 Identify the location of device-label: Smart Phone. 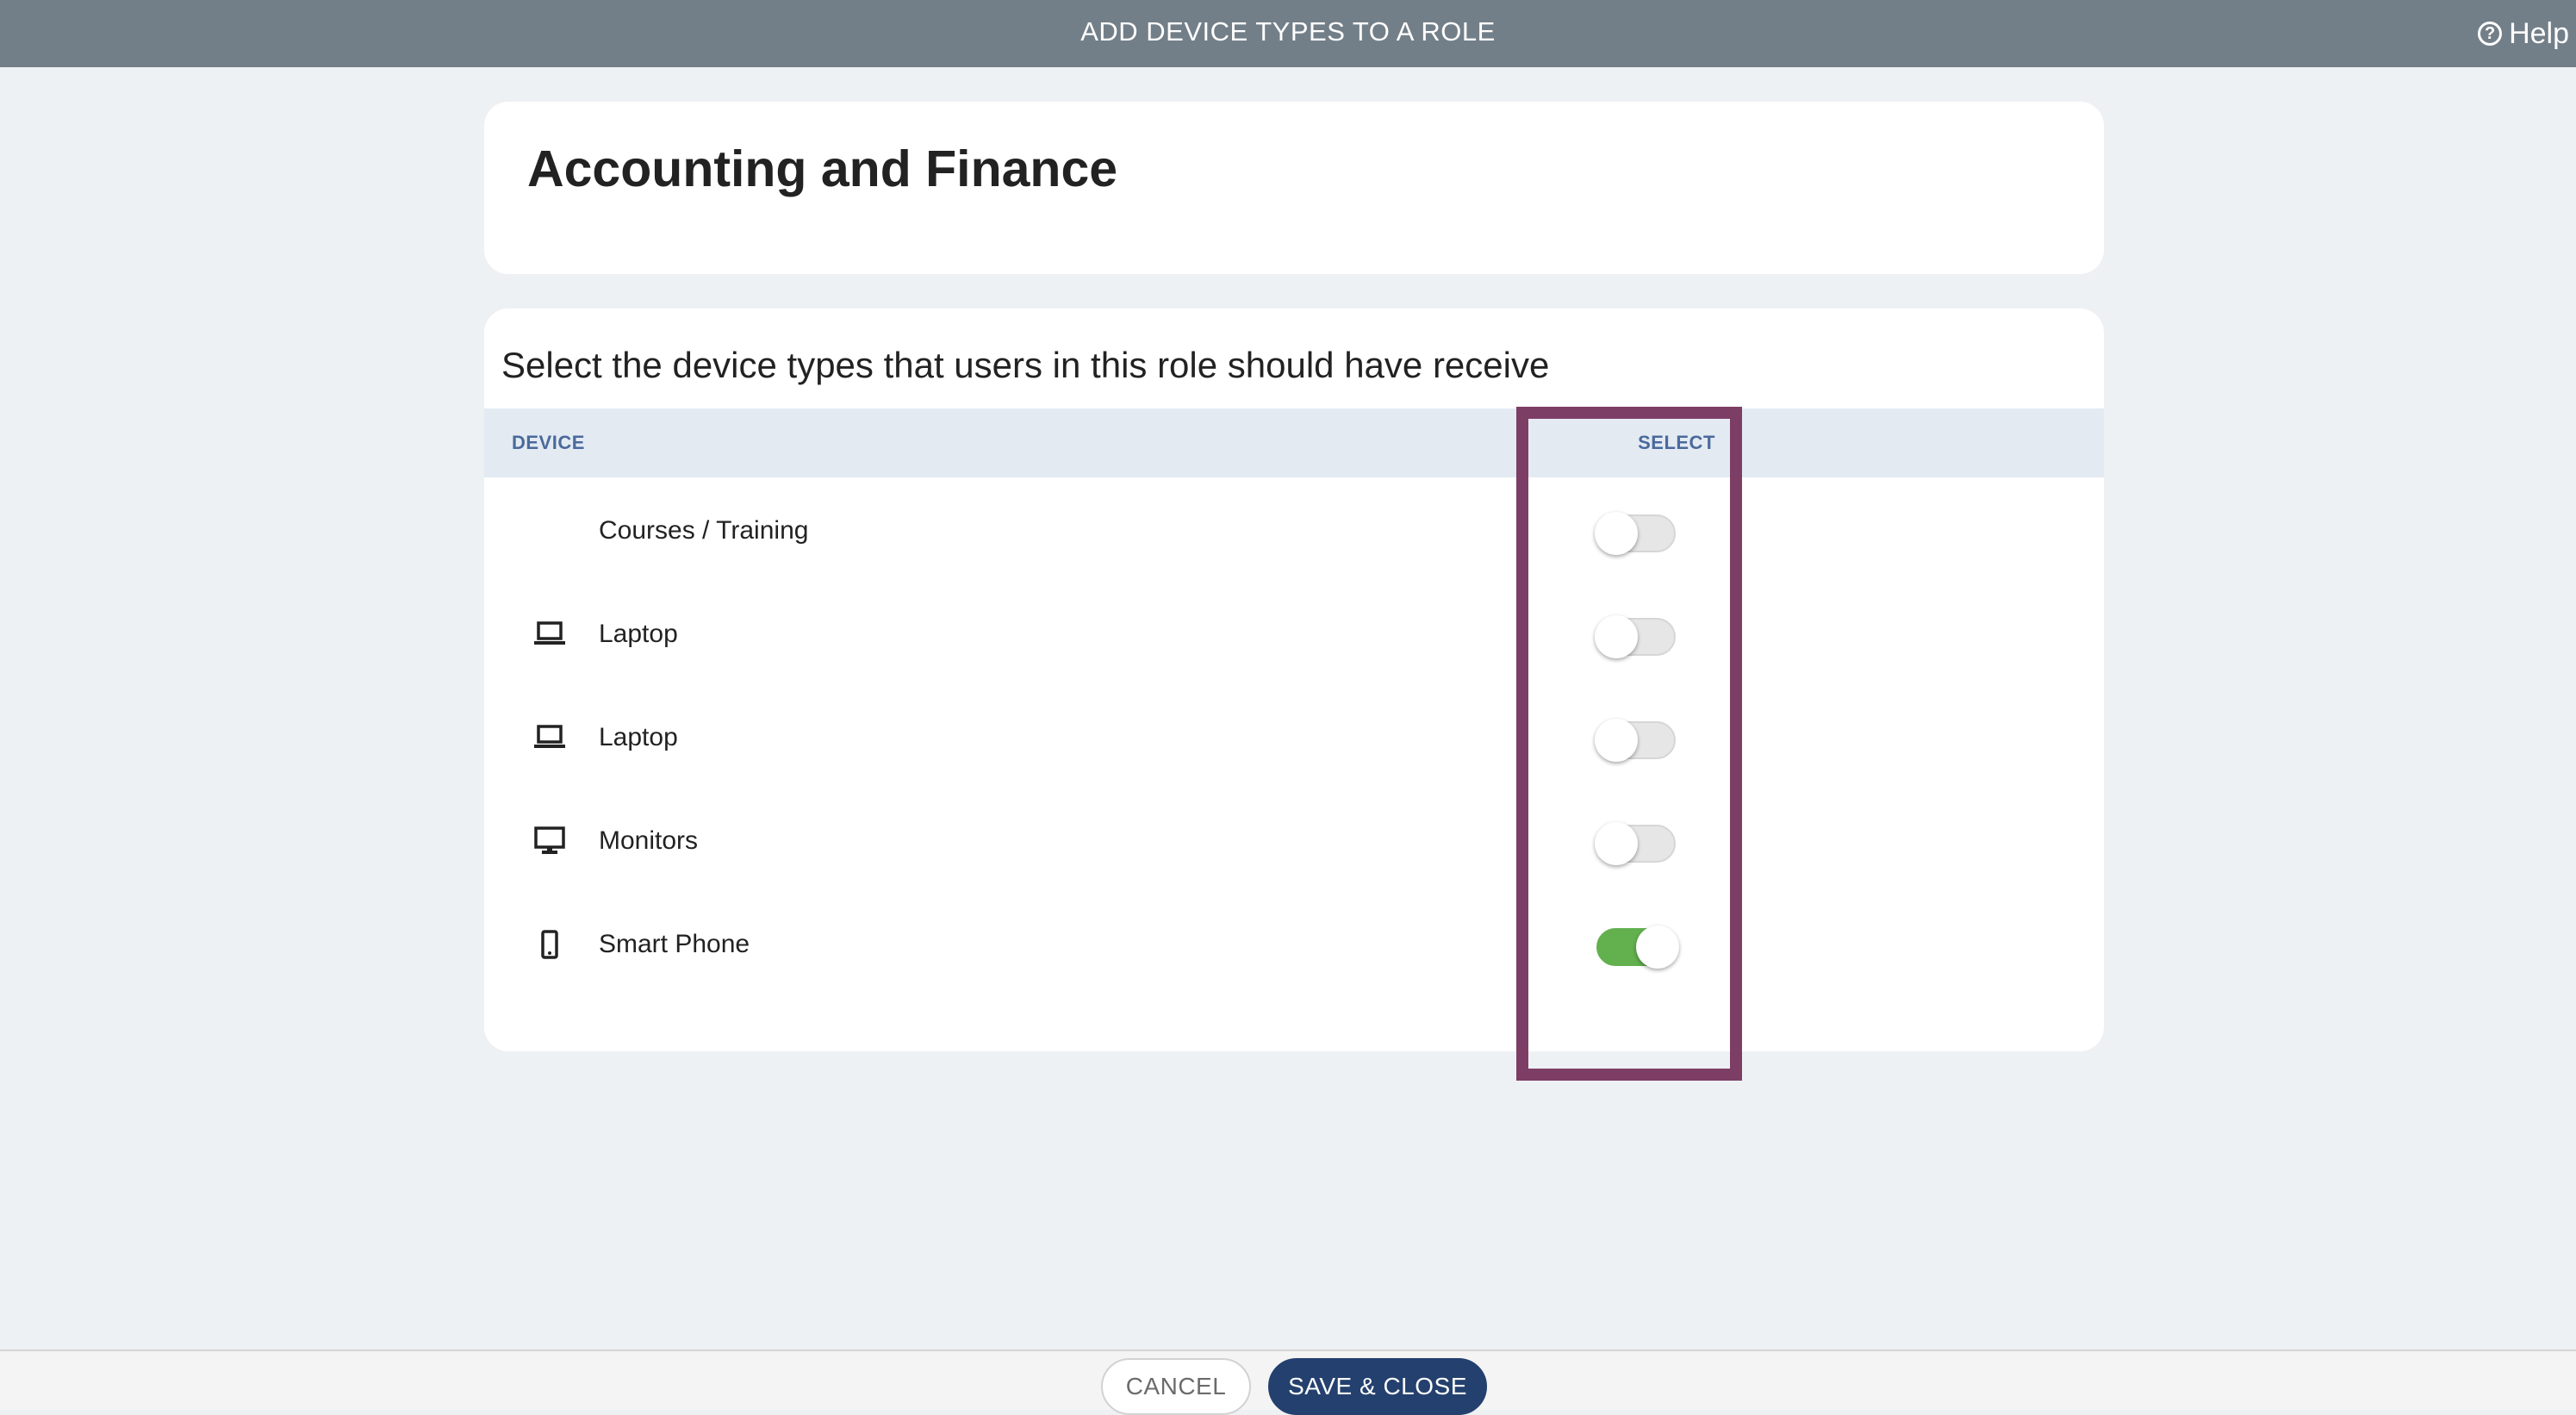
(675, 944).